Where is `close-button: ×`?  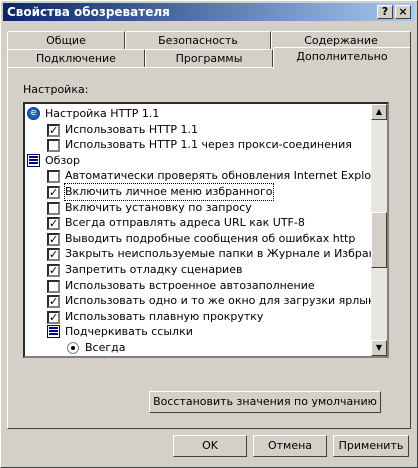 close-button: × is located at coordinates (403, 12).